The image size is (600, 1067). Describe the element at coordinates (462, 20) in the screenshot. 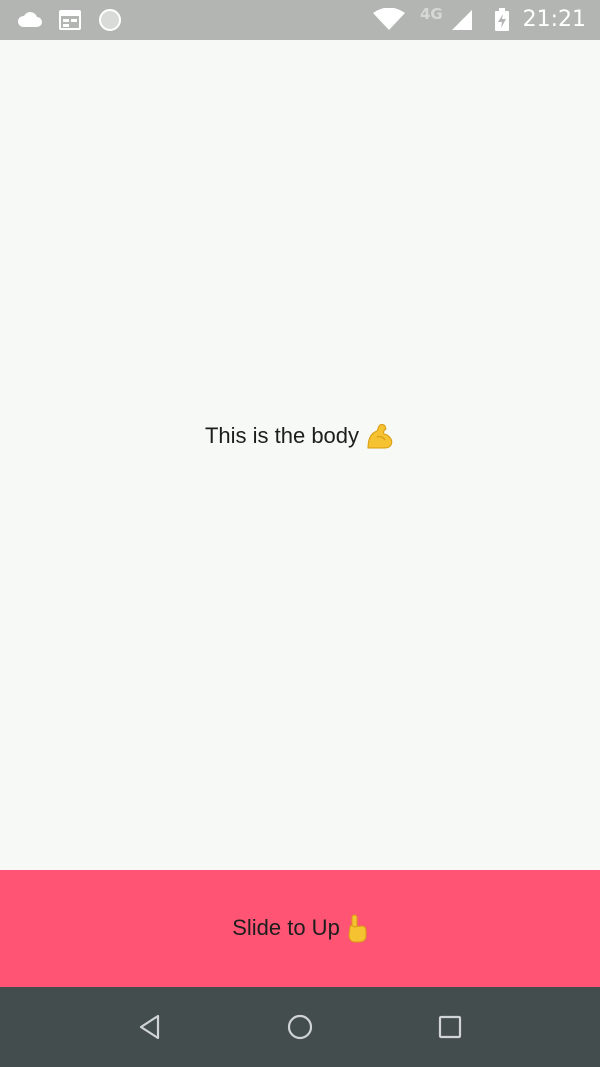

I see `signal-icon` at that location.